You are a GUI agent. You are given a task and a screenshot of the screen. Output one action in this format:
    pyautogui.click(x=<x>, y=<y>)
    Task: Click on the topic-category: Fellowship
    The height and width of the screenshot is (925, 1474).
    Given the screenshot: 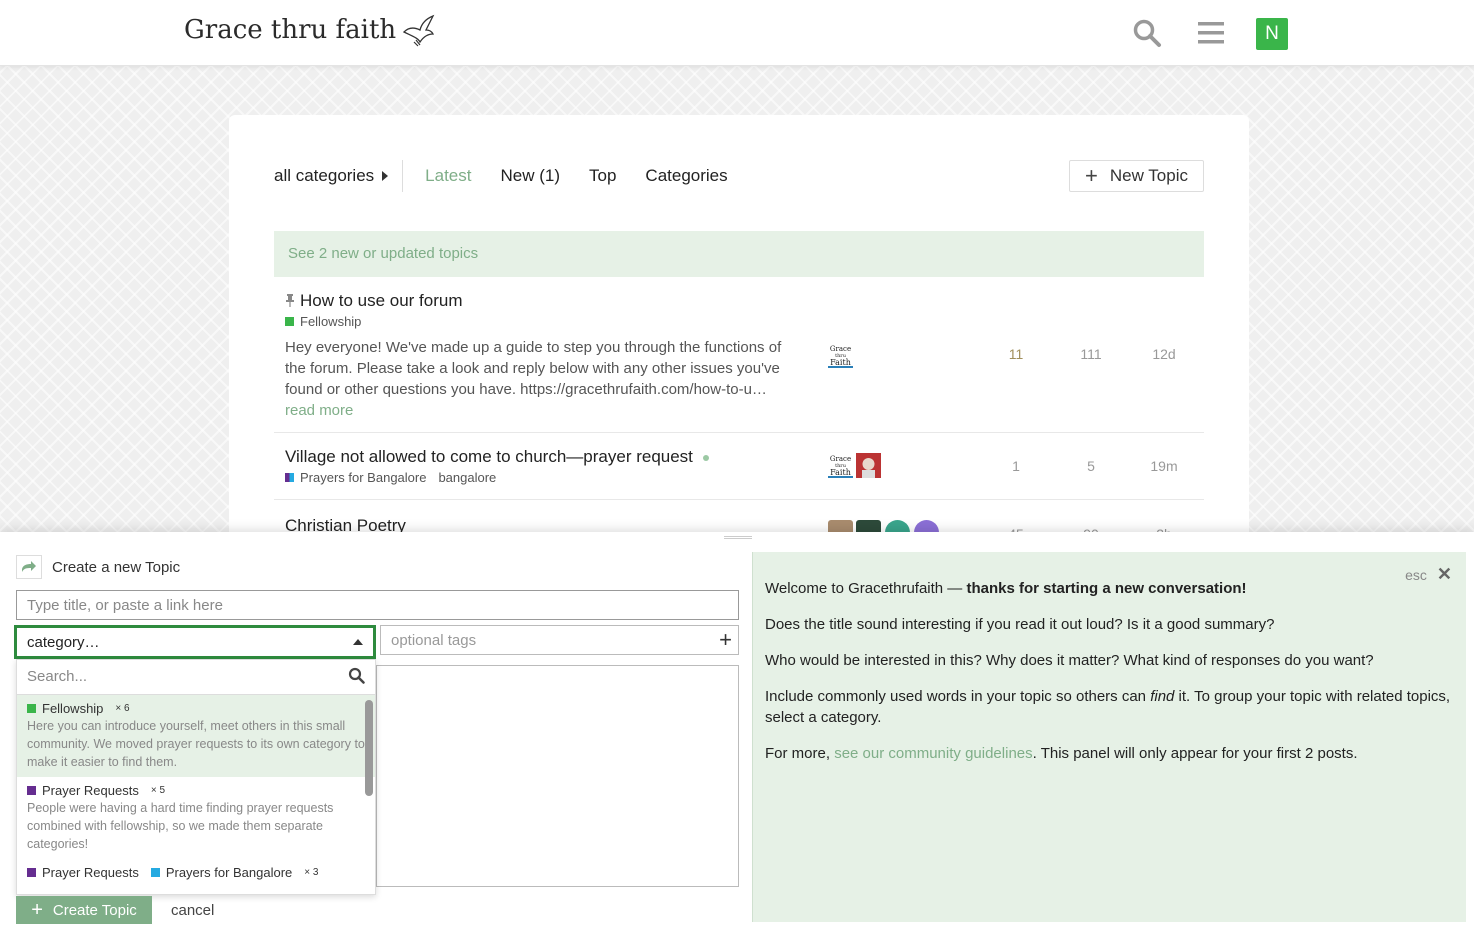 What is the action you would take?
    pyautogui.click(x=323, y=321)
    